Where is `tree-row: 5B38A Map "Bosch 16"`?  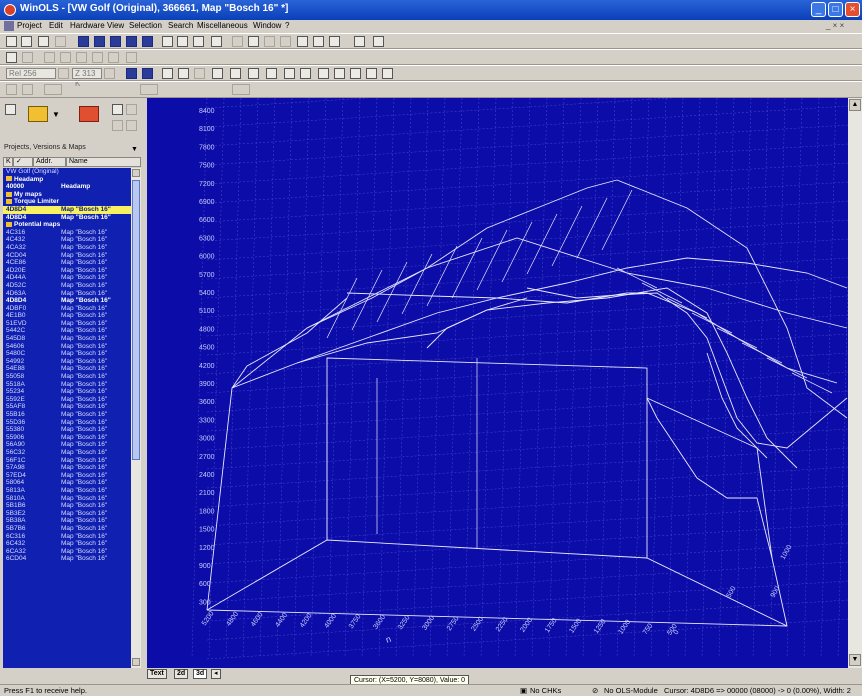 tree-row: 5B38A Map "Bosch 16" is located at coordinates (67, 521).